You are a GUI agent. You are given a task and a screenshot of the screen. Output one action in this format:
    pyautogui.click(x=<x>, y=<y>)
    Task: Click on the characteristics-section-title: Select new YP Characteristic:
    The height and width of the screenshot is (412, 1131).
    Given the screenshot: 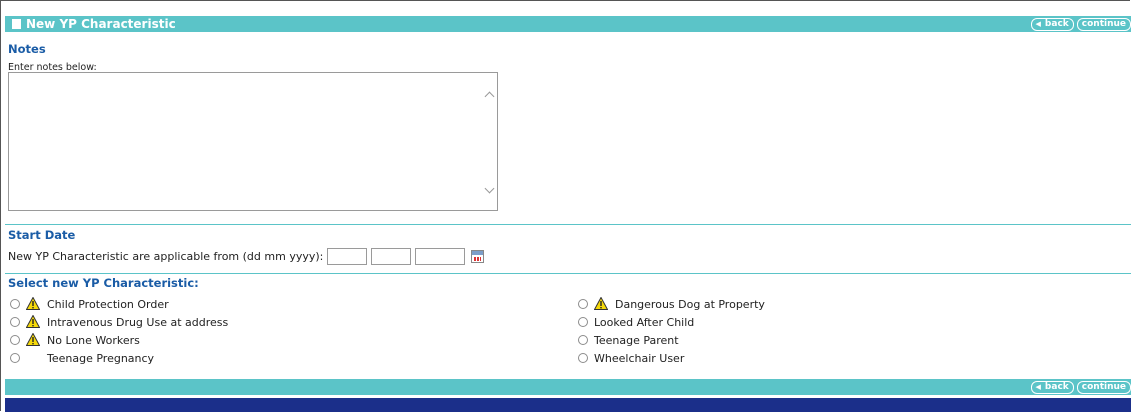 What is the action you would take?
    pyautogui.click(x=103, y=283)
    